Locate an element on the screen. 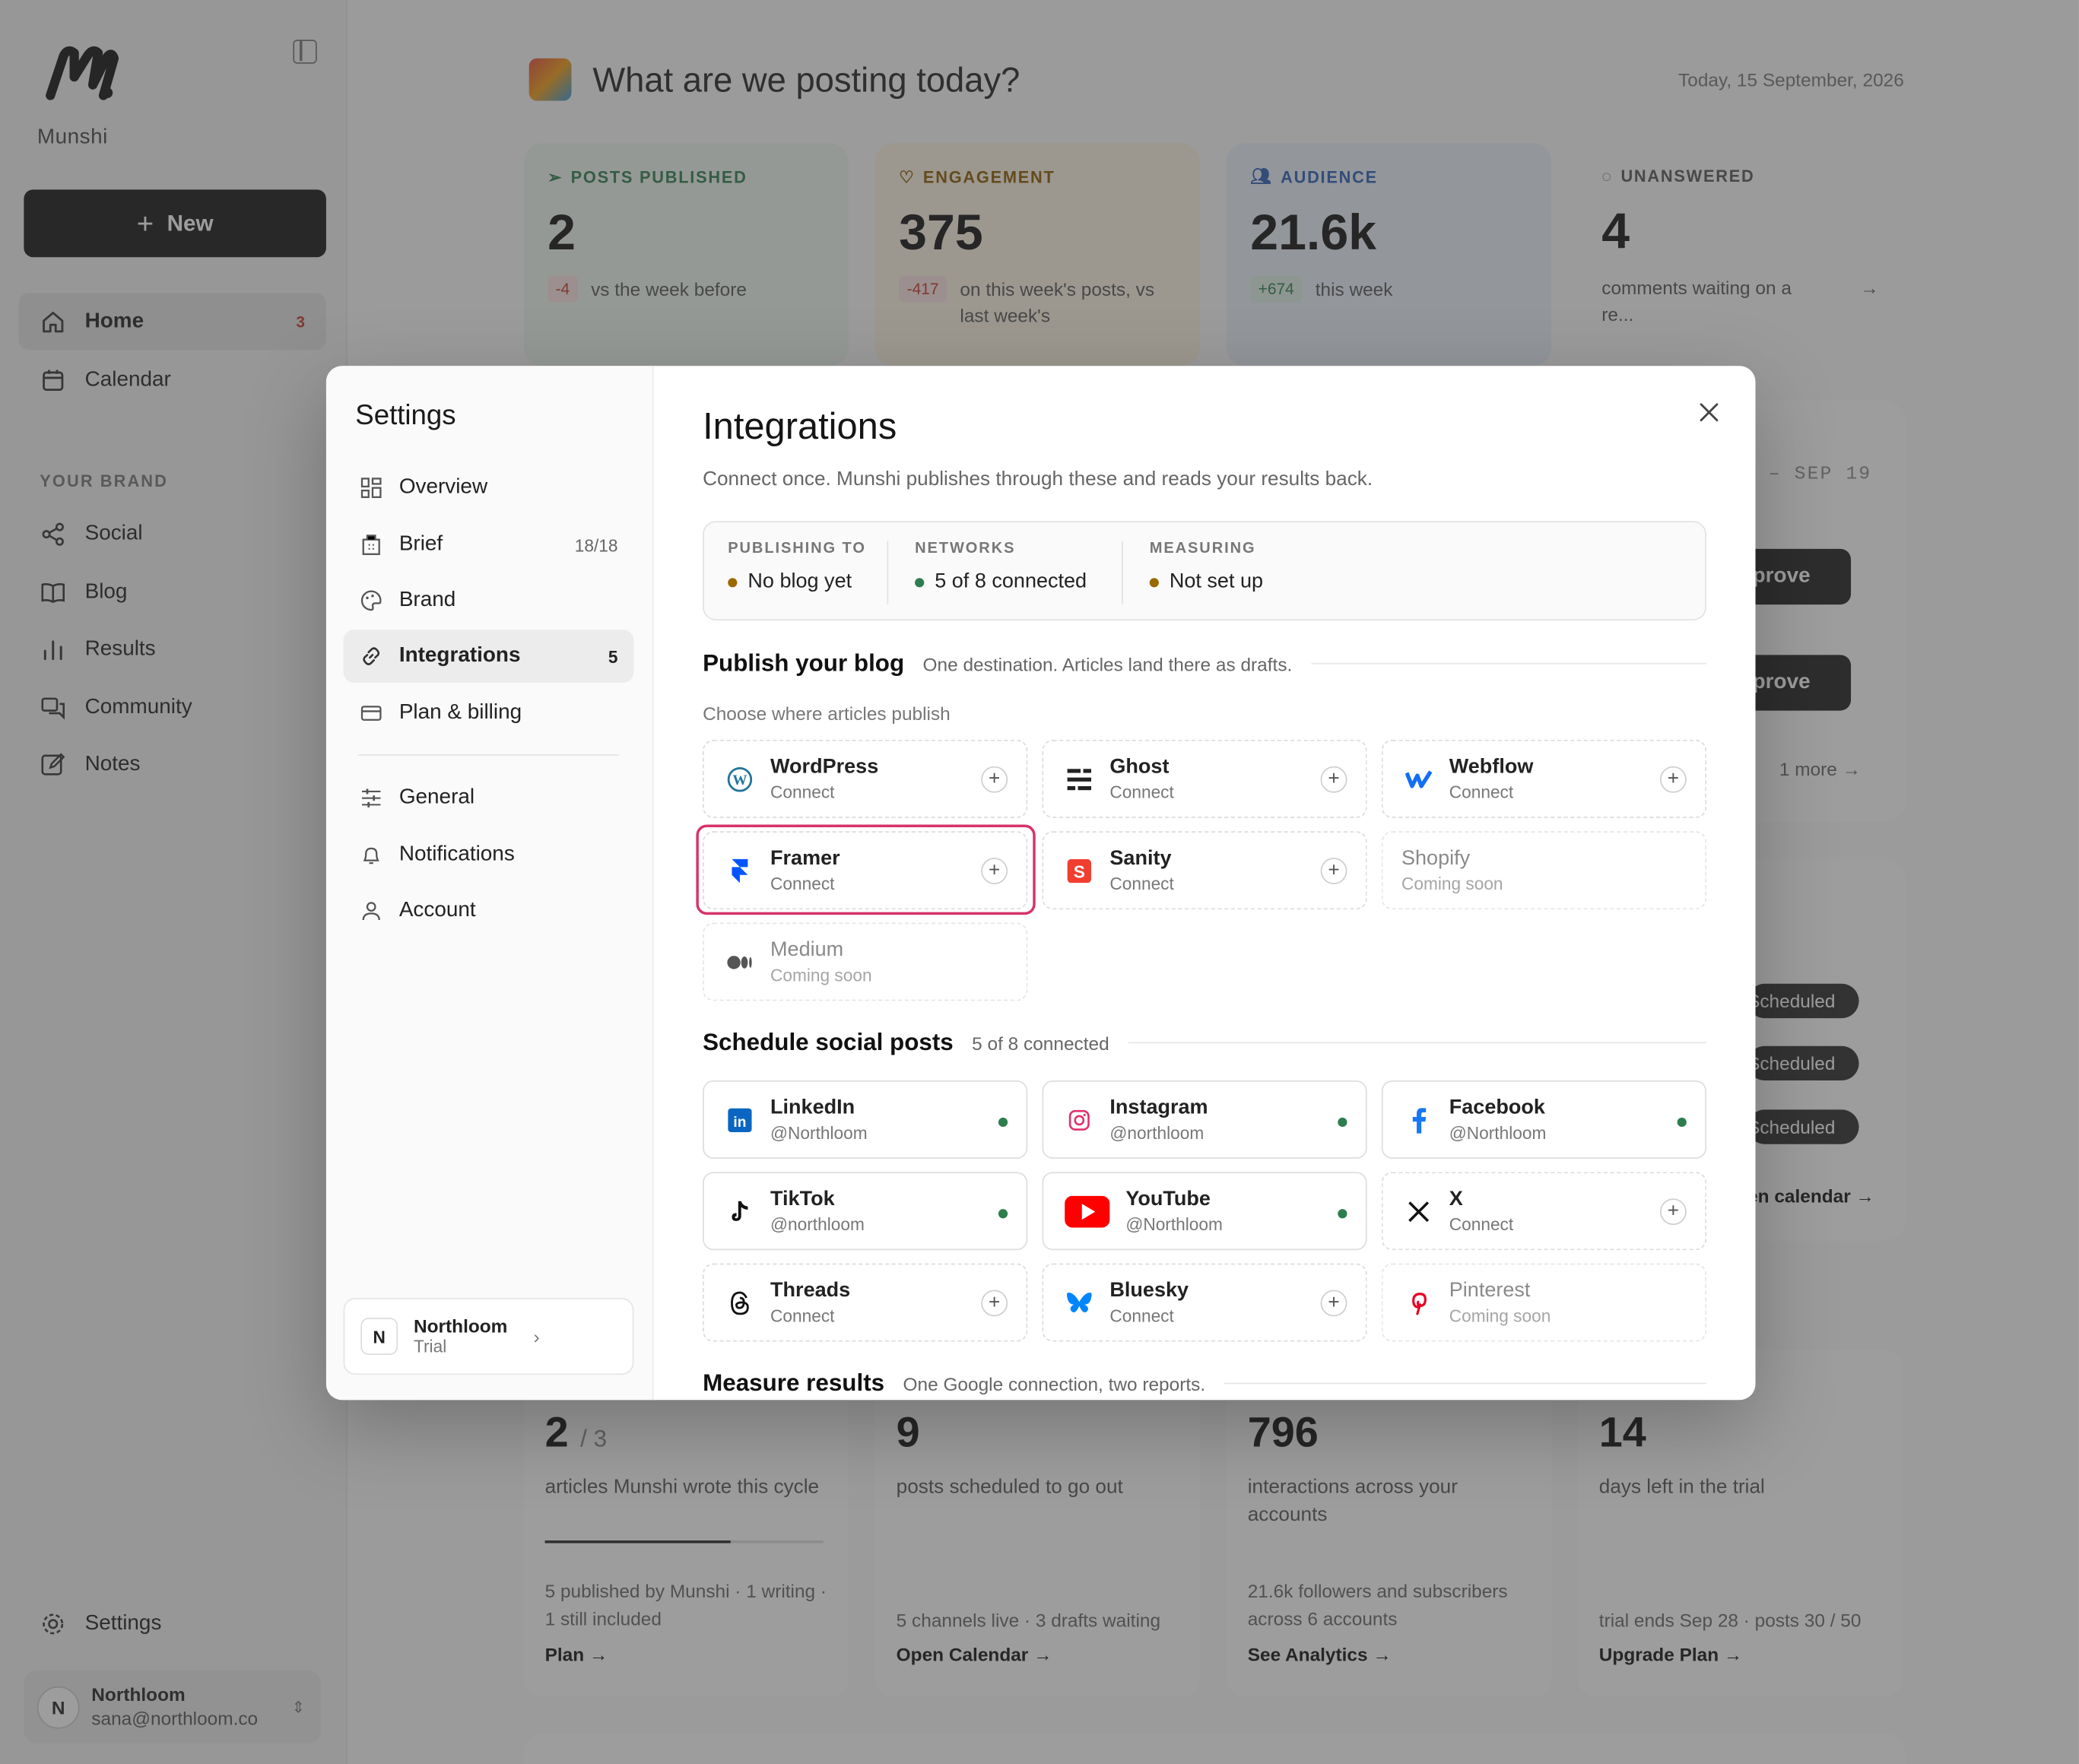 The height and width of the screenshot is (1764, 2079). svg-text: S is located at coordinates (1079, 870).